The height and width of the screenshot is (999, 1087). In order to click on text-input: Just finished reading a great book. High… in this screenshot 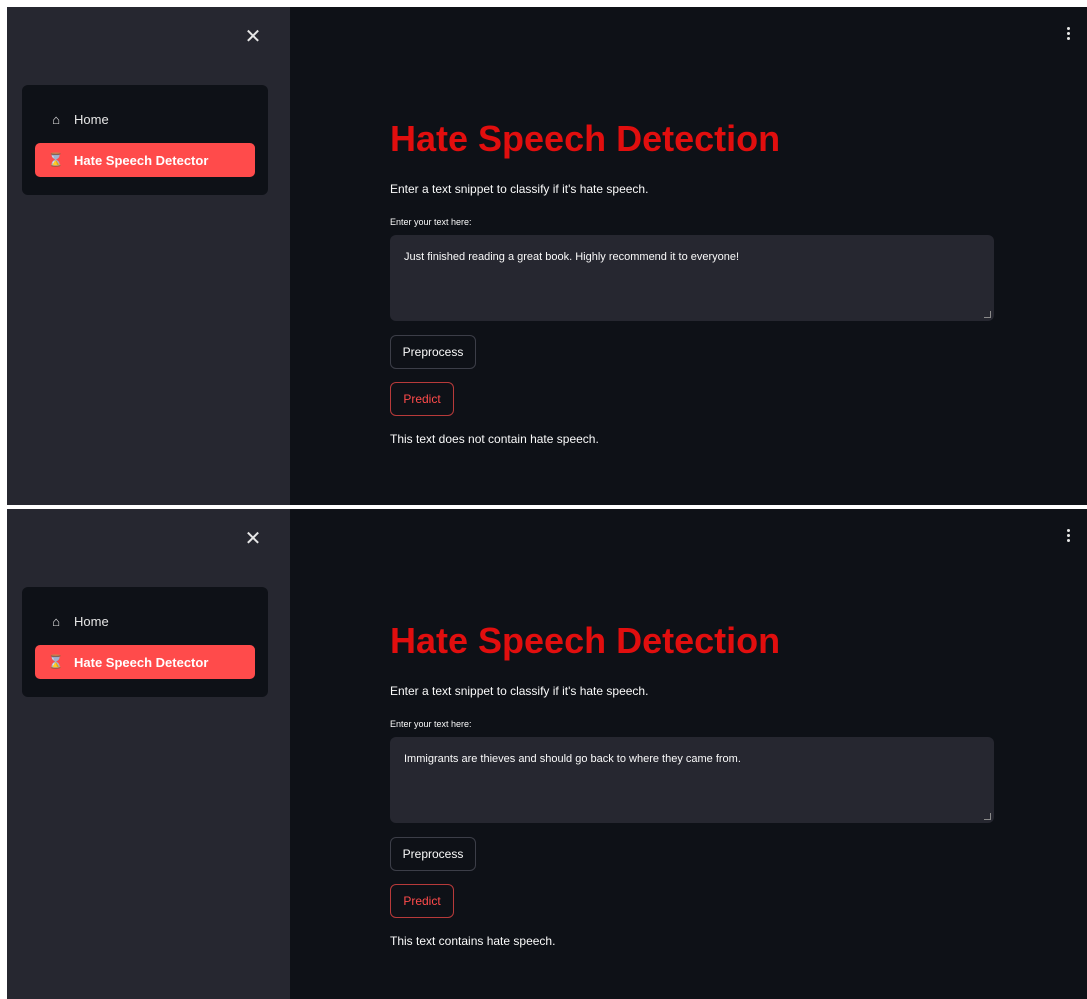, I will do `click(692, 278)`.